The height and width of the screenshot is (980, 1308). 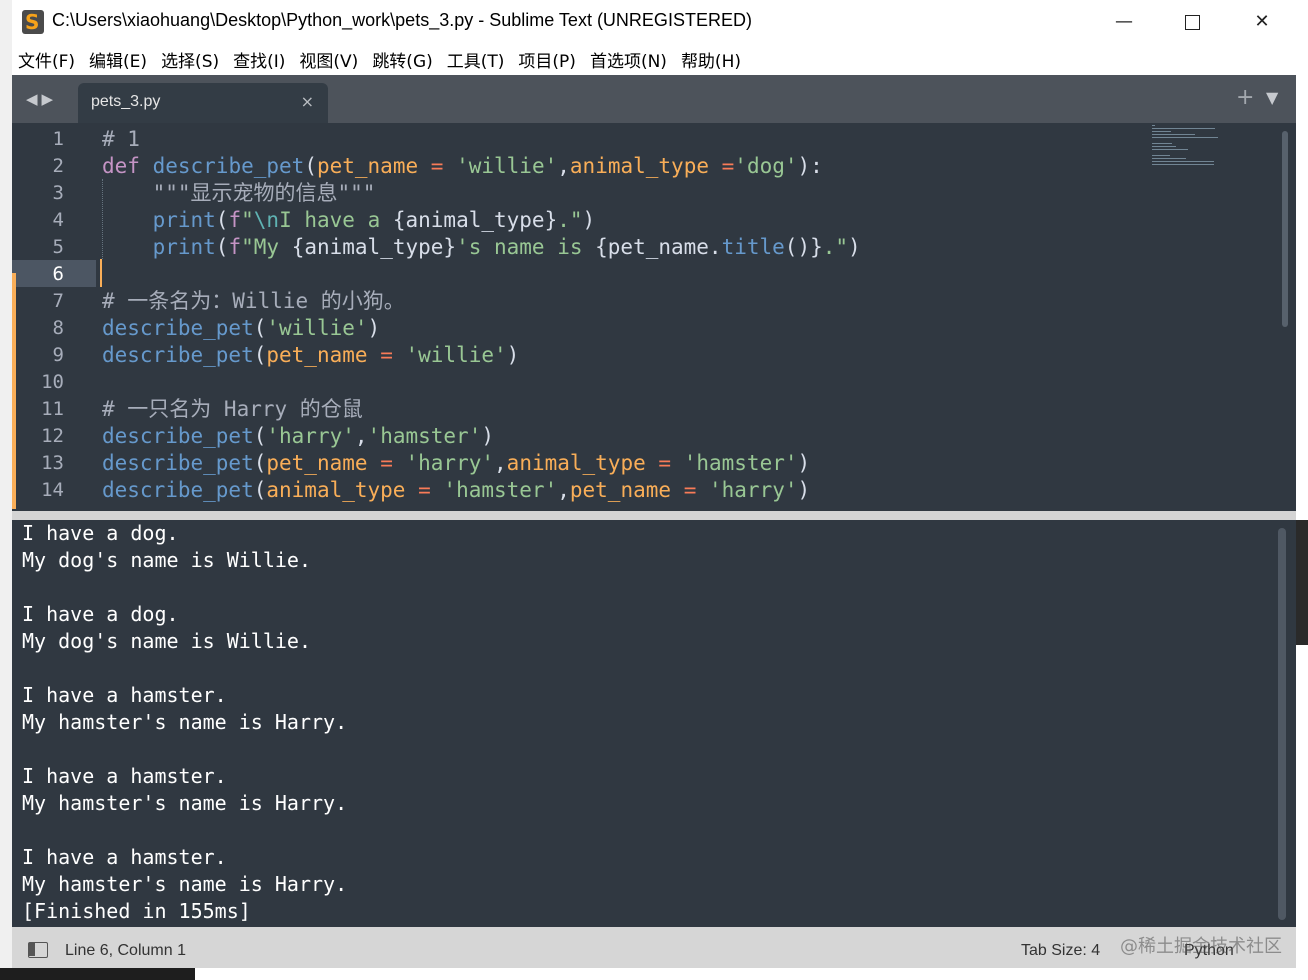 I want to click on tab-dropdown-icon: ▼, so click(x=1272, y=97).